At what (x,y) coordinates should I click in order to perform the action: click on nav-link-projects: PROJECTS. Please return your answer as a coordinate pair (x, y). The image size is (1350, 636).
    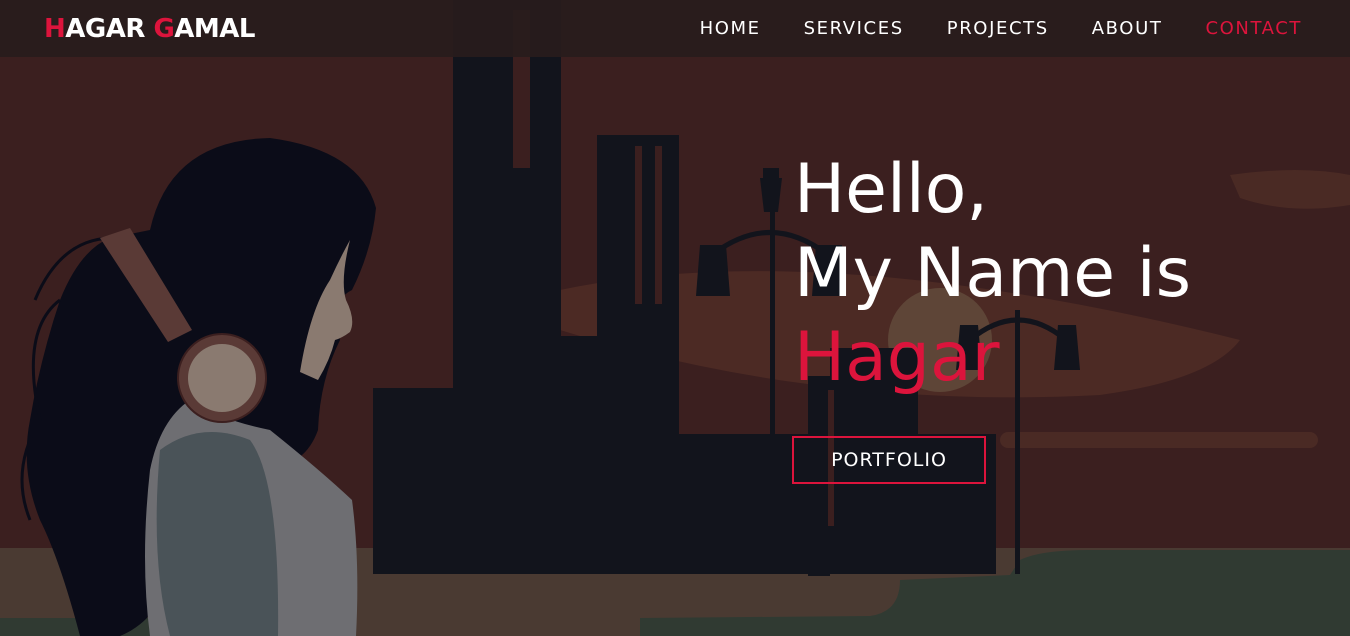
    Looking at the image, I should click on (998, 28).